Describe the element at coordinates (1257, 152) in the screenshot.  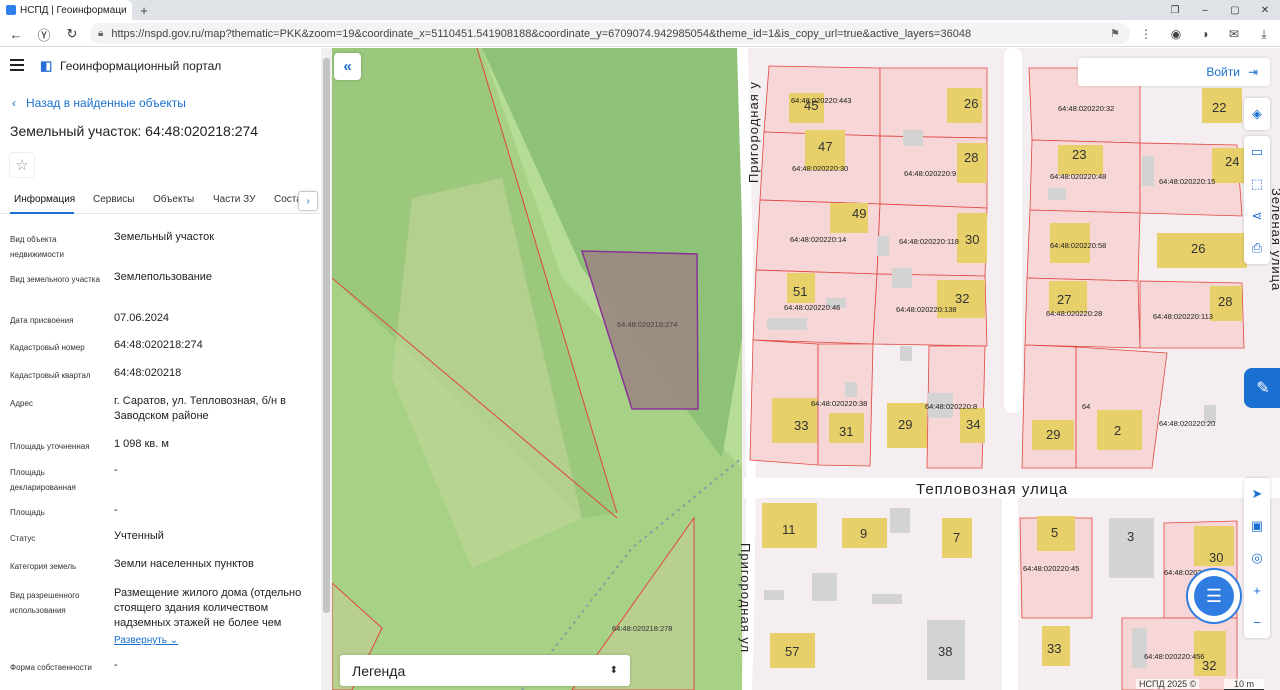
I see `ruler-icon: ▭` at that location.